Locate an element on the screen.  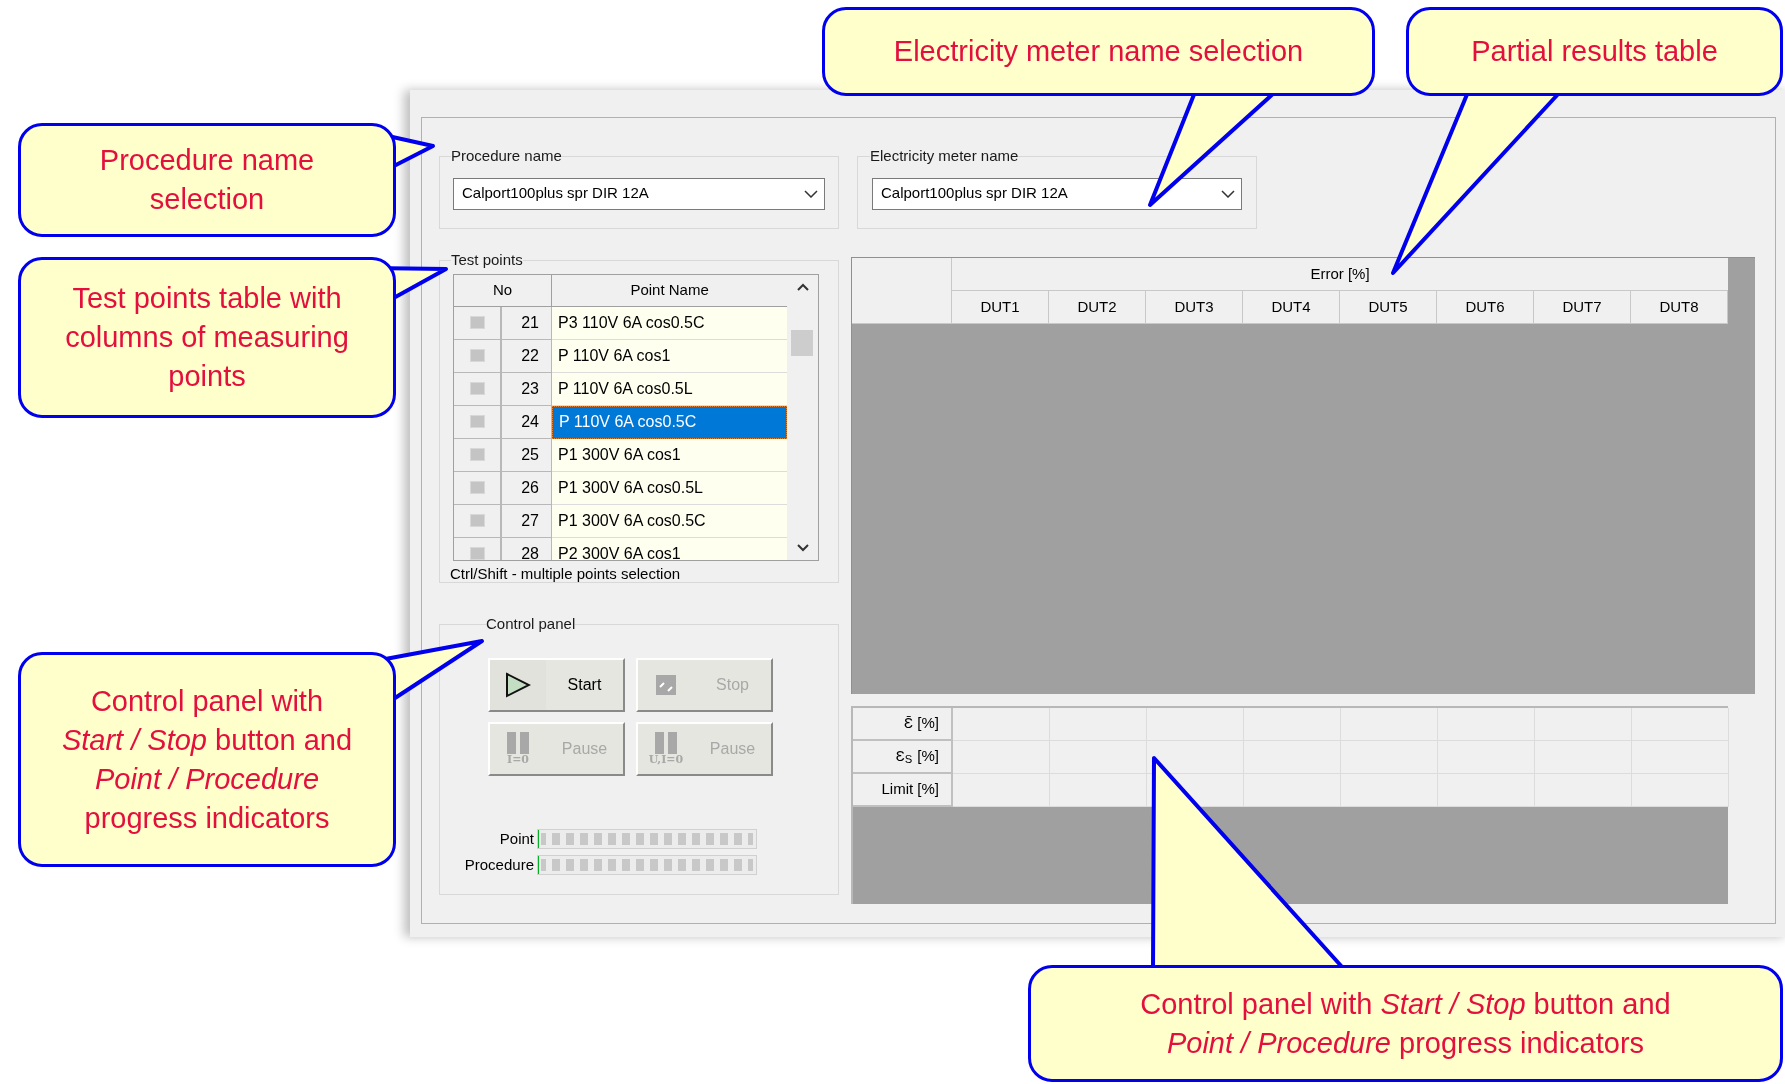
column-header: DUT7 is located at coordinates (1582, 307).